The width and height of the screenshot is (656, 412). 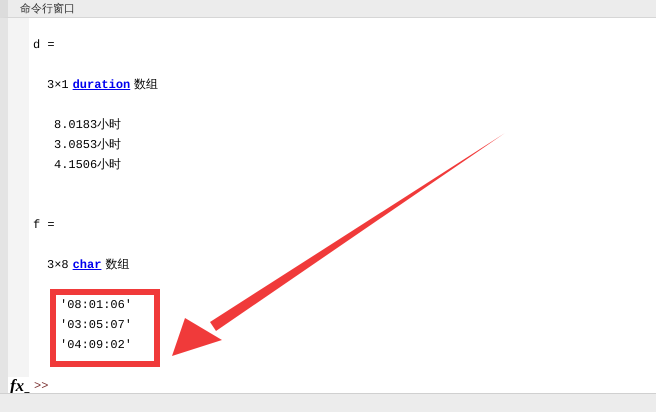 What do you see at coordinates (44, 225) in the screenshot?
I see `variable-name: f =` at bounding box center [44, 225].